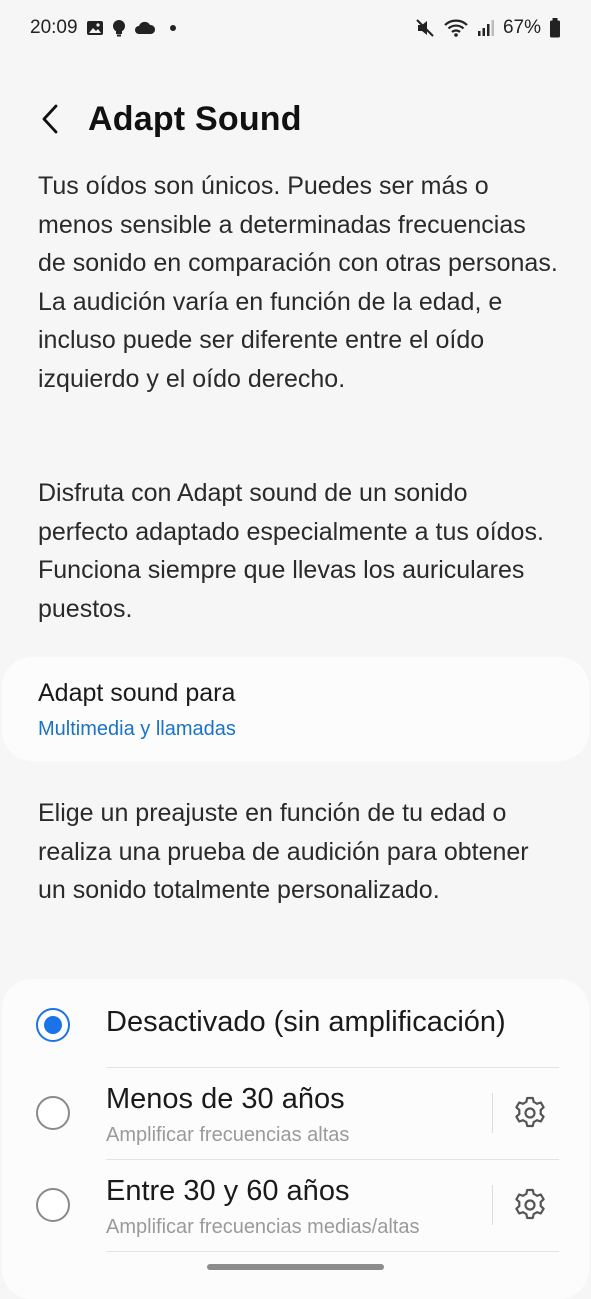  I want to click on mute-icon, so click(425, 28).